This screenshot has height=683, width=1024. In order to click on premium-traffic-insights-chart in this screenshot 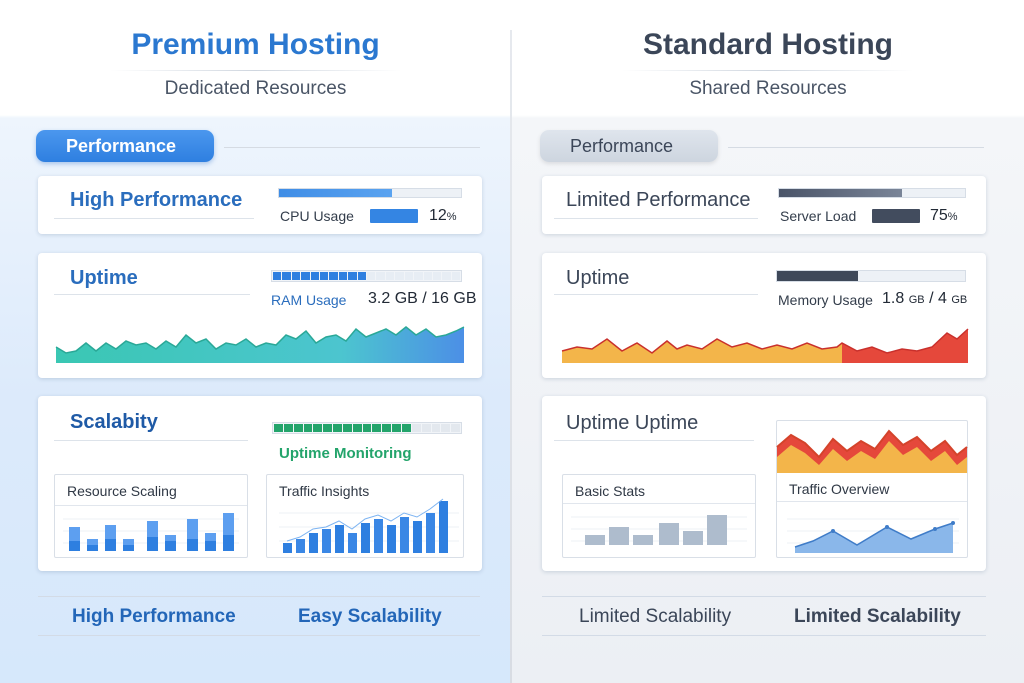, I will do `click(369, 525)`.